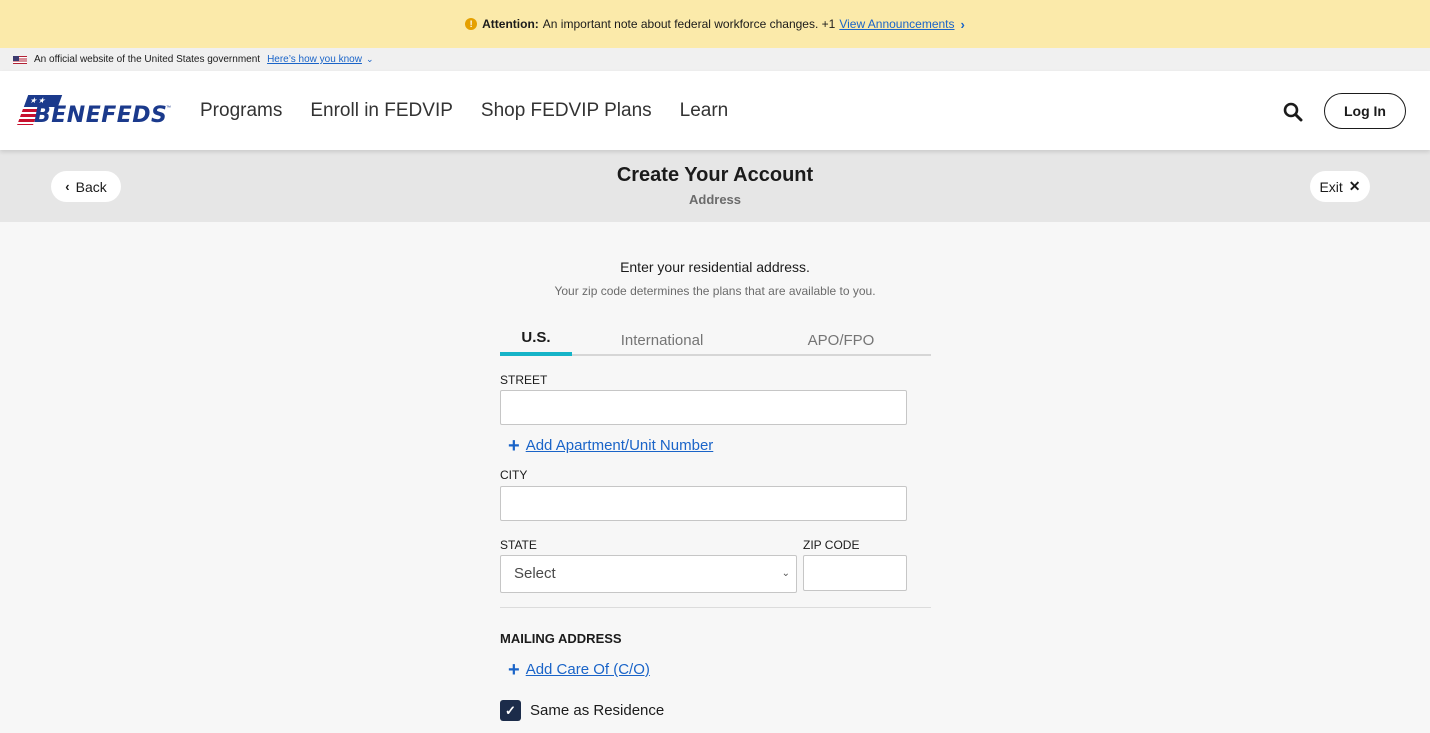 The height and width of the screenshot is (733, 1430). I want to click on checkmark-icon: ✓, so click(510, 710).